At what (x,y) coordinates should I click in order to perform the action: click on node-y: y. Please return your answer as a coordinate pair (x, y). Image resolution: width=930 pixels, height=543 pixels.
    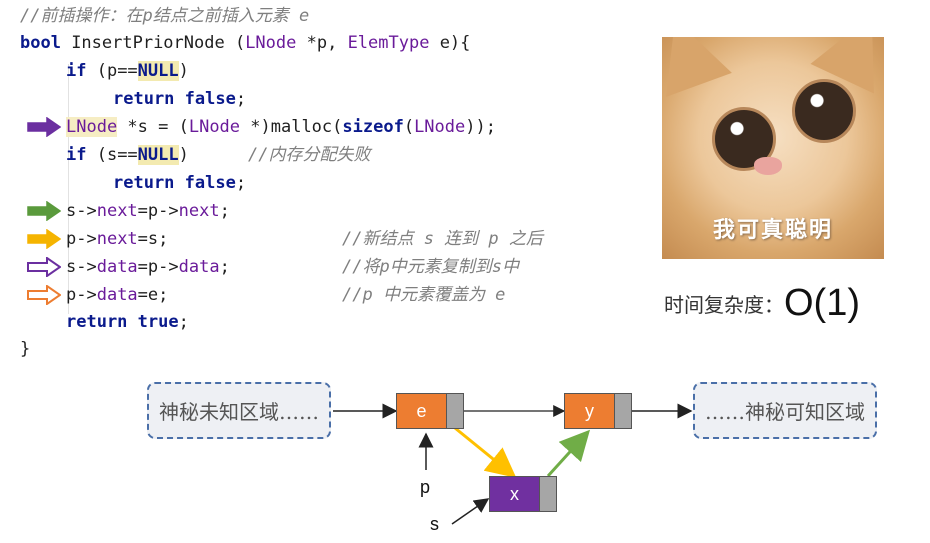
    Looking at the image, I should click on (598, 411).